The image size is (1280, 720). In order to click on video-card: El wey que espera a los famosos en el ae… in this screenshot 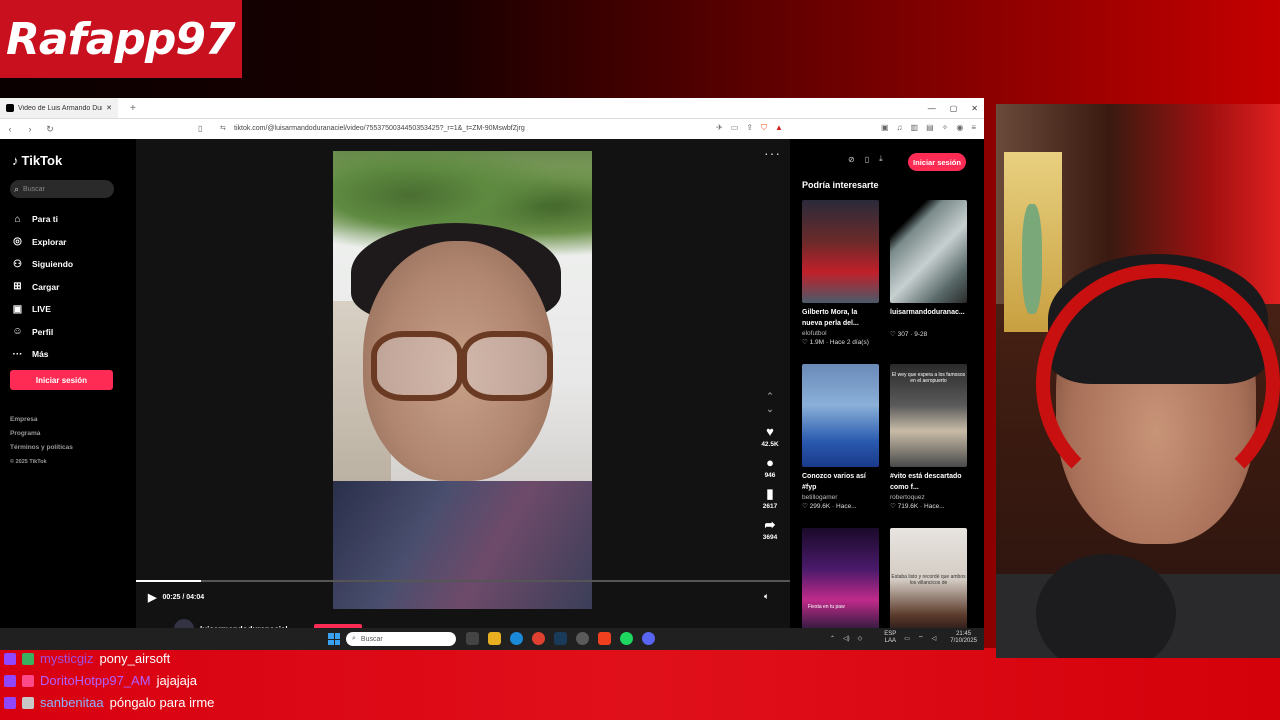, I will do `click(928, 446)`.